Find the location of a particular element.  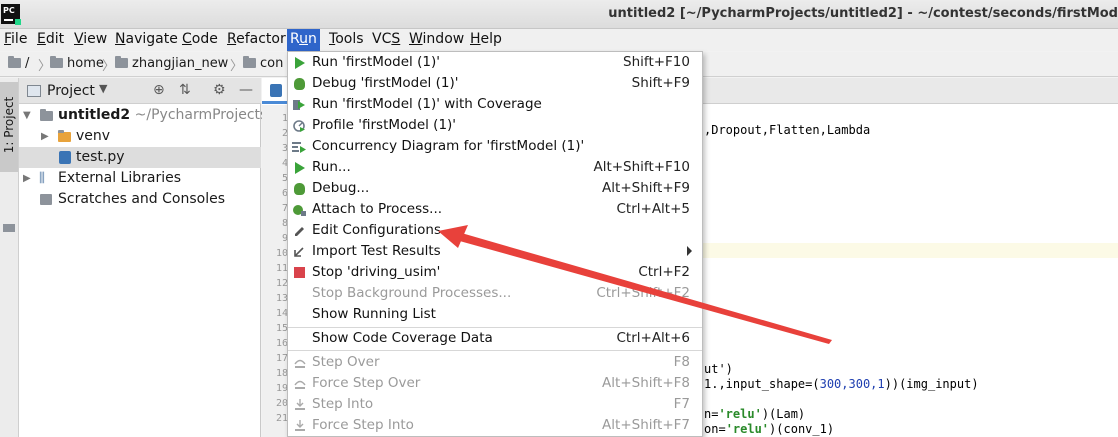

menu-item-step-over: Step Over F8 is located at coordinates (495, 362).